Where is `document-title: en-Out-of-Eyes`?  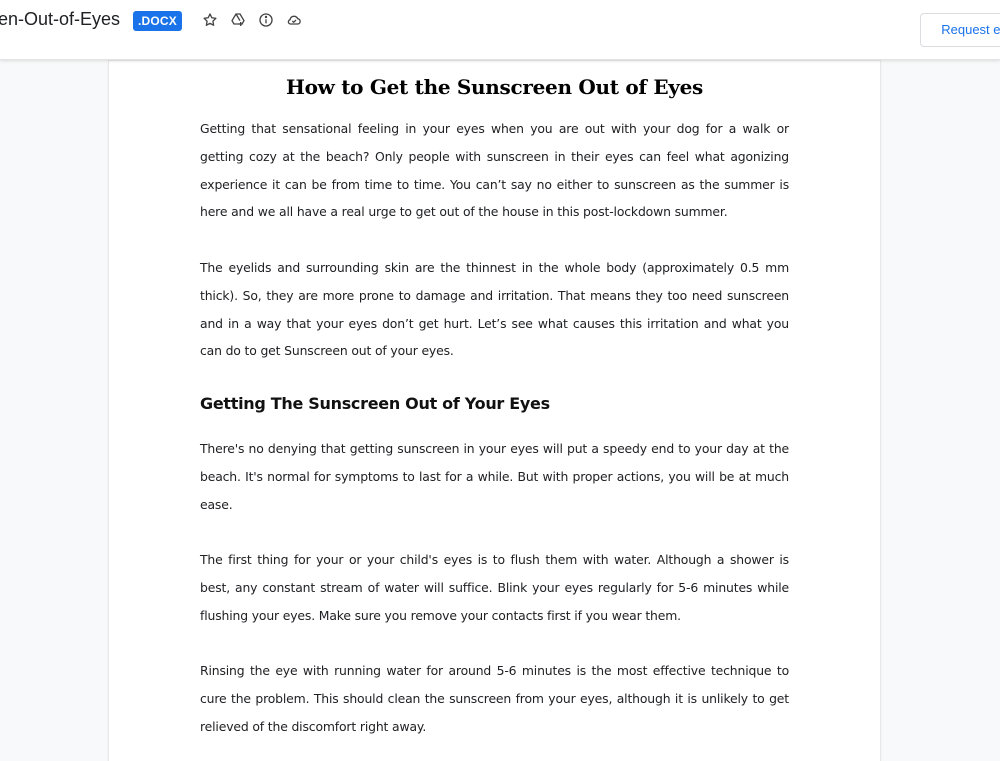
document-title: en-Out-of-Eyes is located at coordinates (60, 19).